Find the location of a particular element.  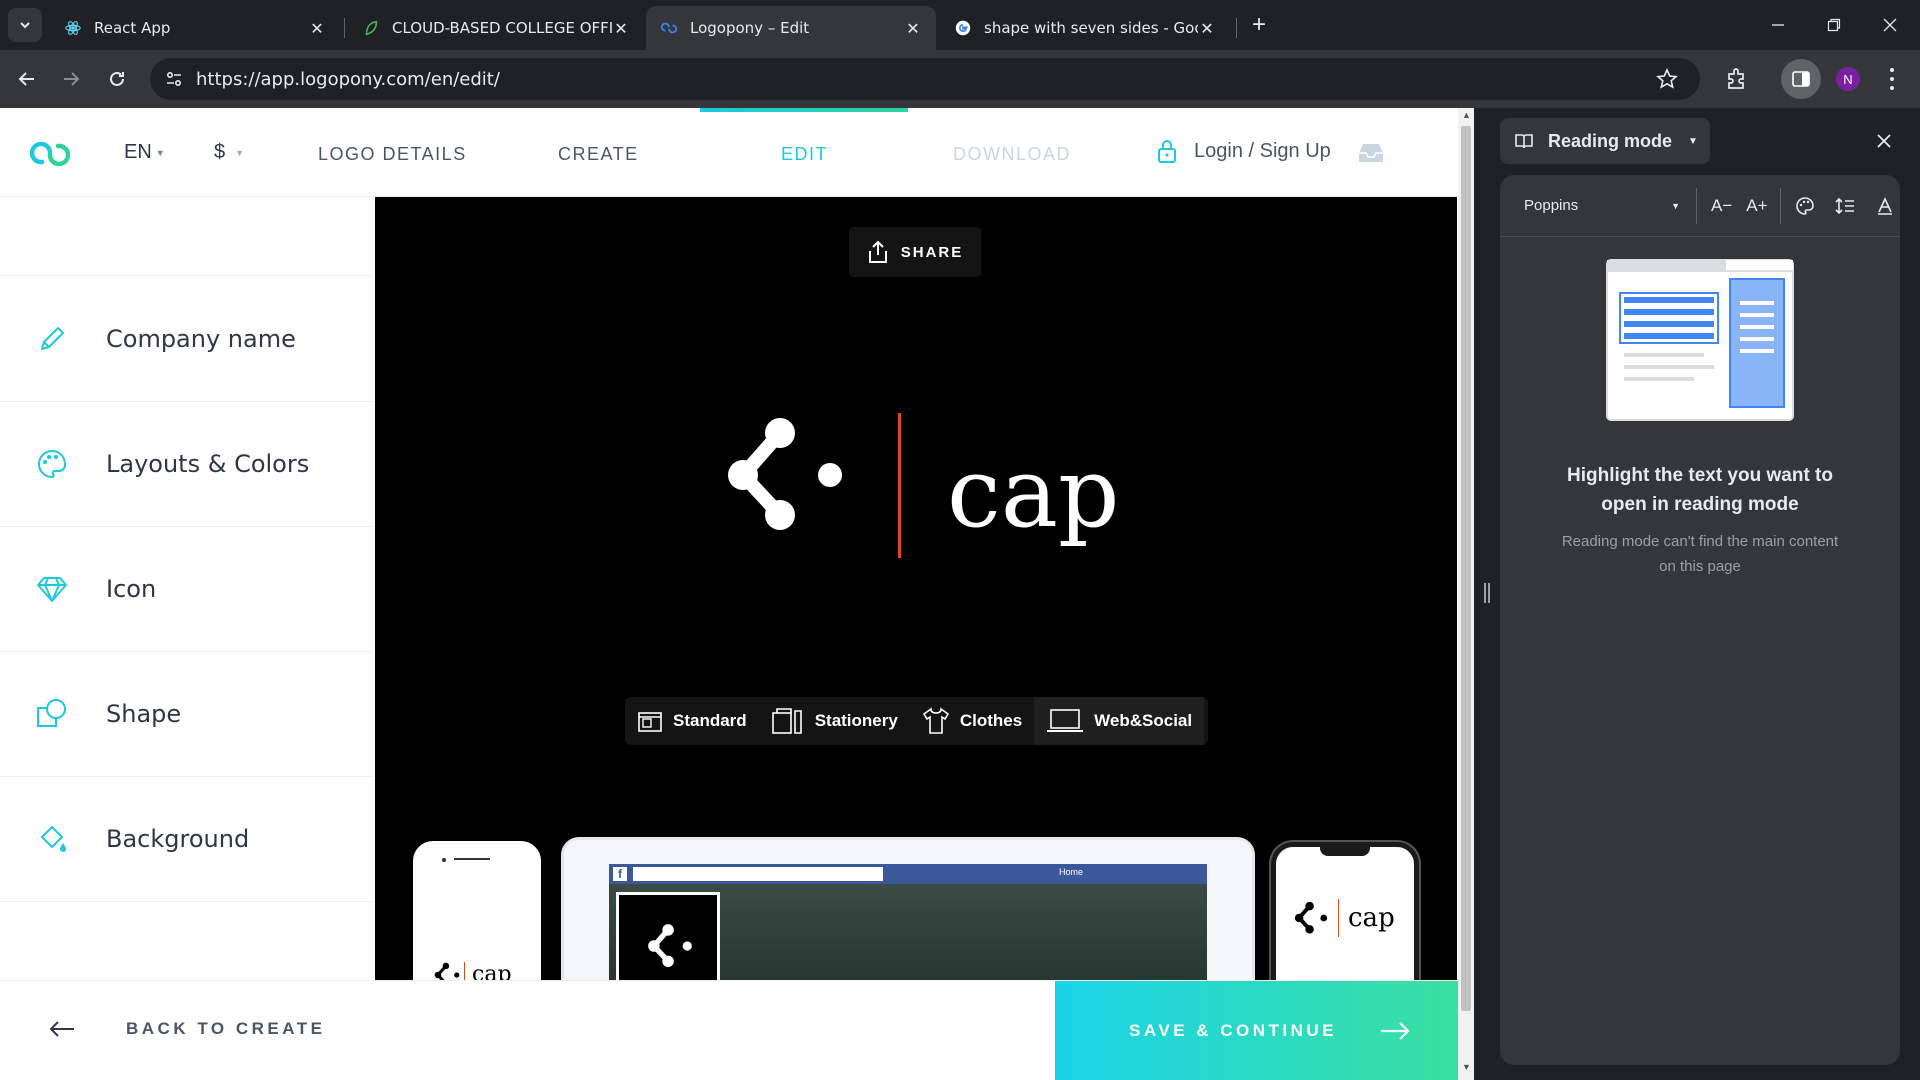

mode-web-social: Web&Social is located at coordinates (1119, 721).